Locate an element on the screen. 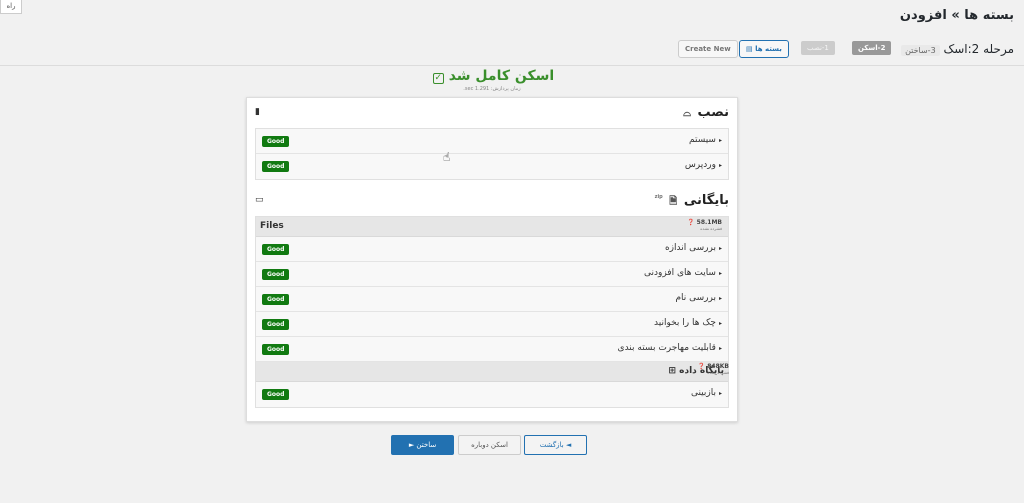 This screenshot has width=1024, height=503. list-item: ▸بازبینی Good is located at coordinates (492, 394).